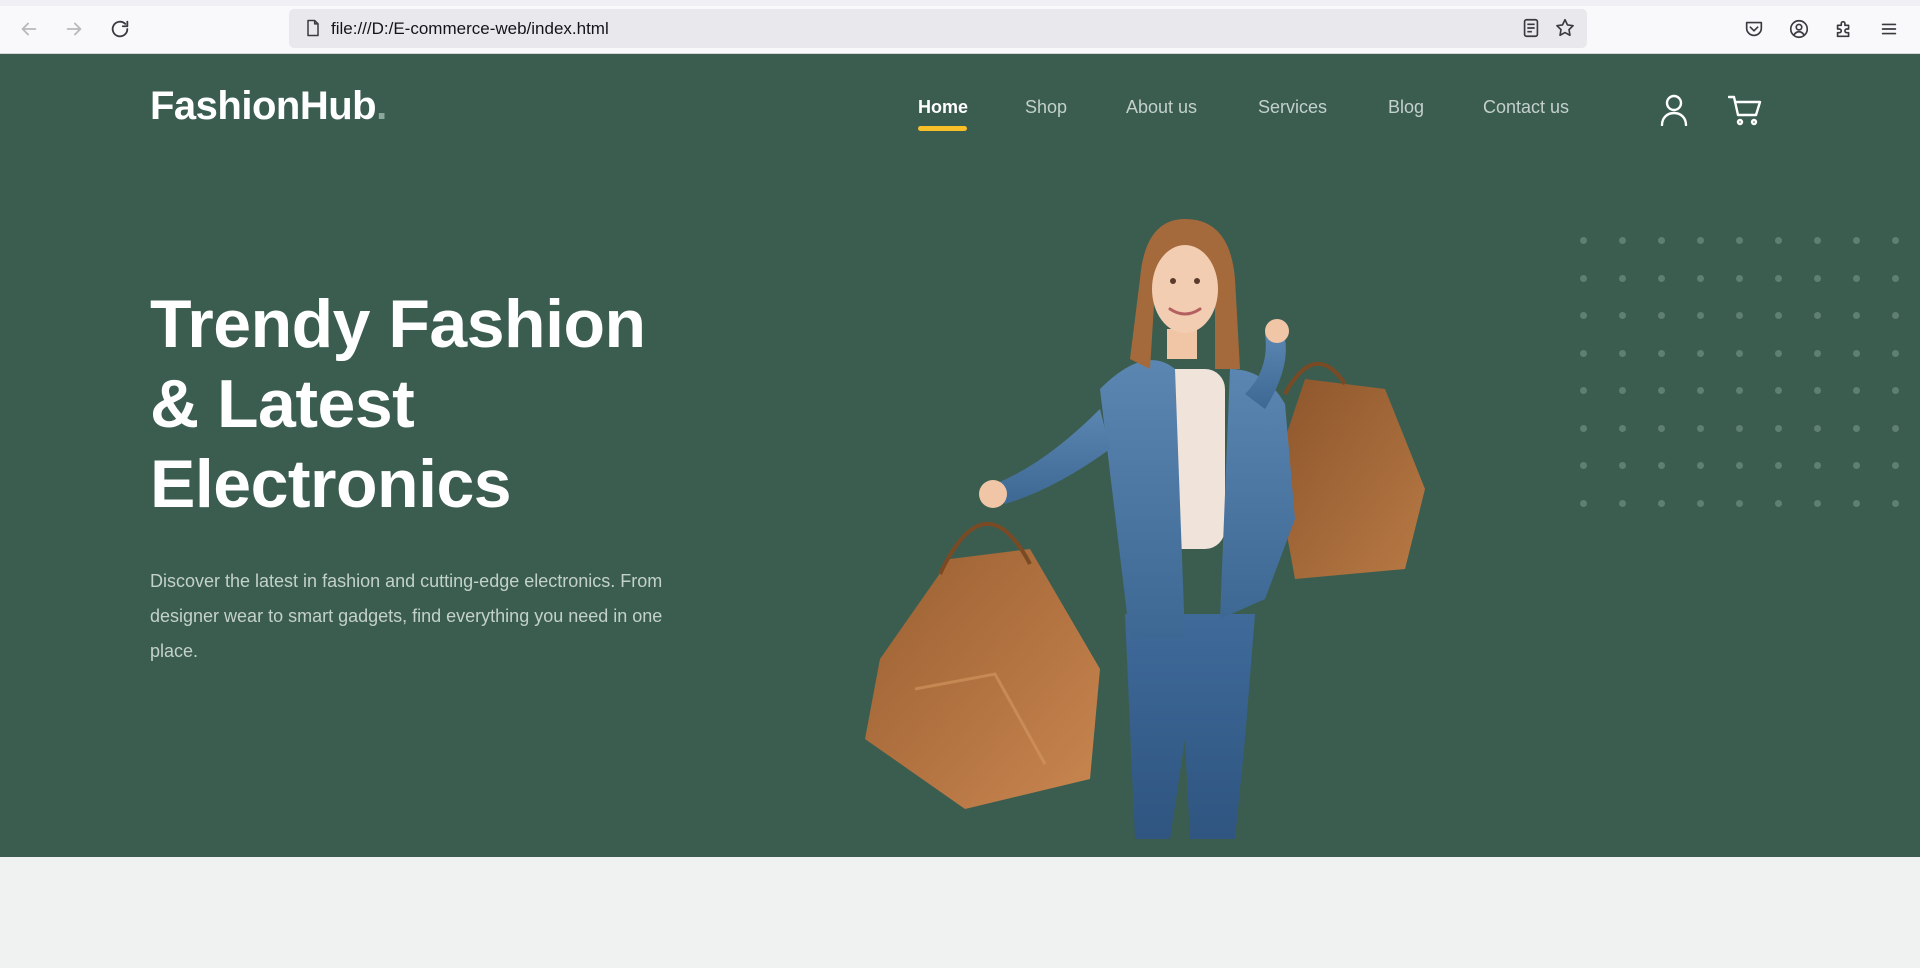  I want to click on forward-arrow-icon, so click(74, 29).